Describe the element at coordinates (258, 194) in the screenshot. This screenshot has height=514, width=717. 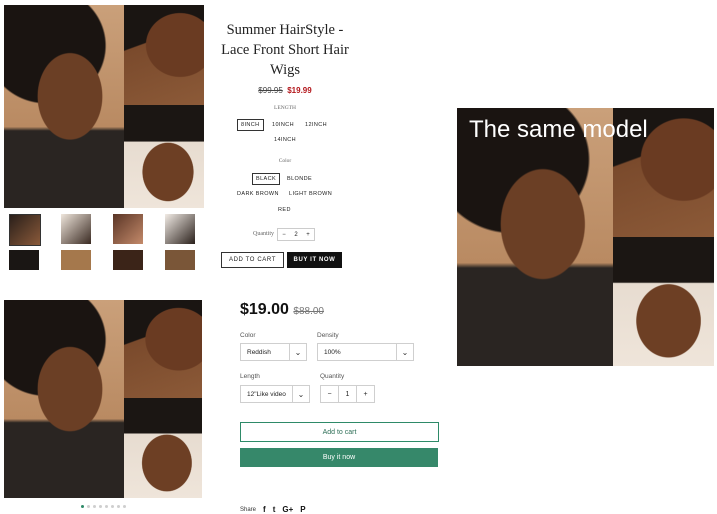
I see `color-option-dark-brown: DARK BROWN` at that location.